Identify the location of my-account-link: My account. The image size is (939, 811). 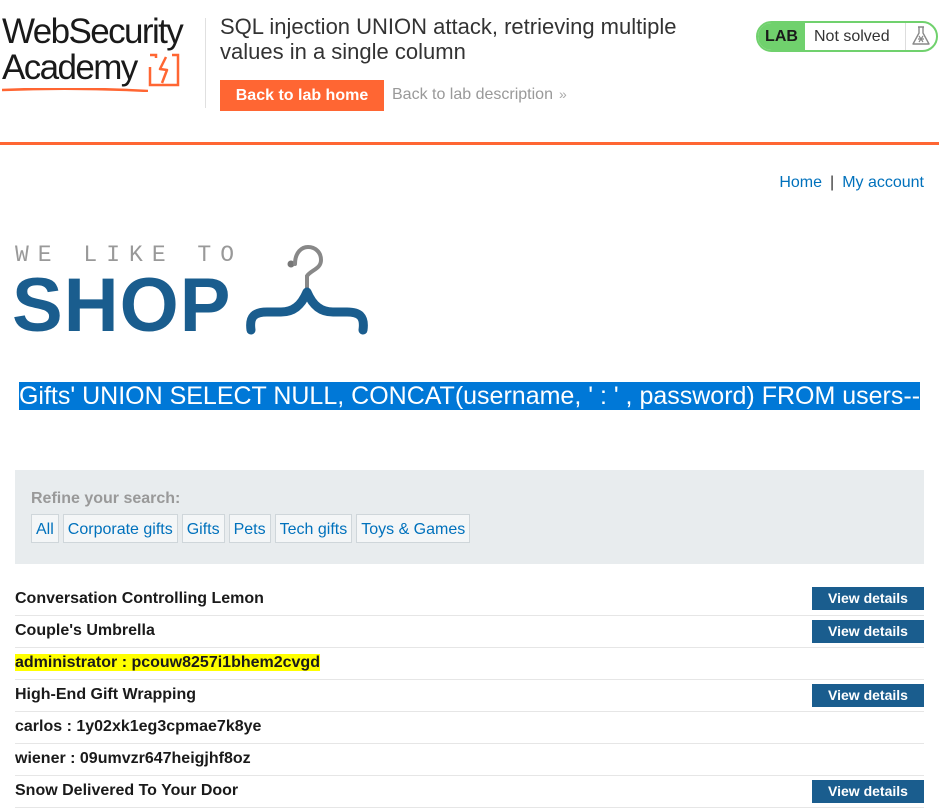
(883, 182).